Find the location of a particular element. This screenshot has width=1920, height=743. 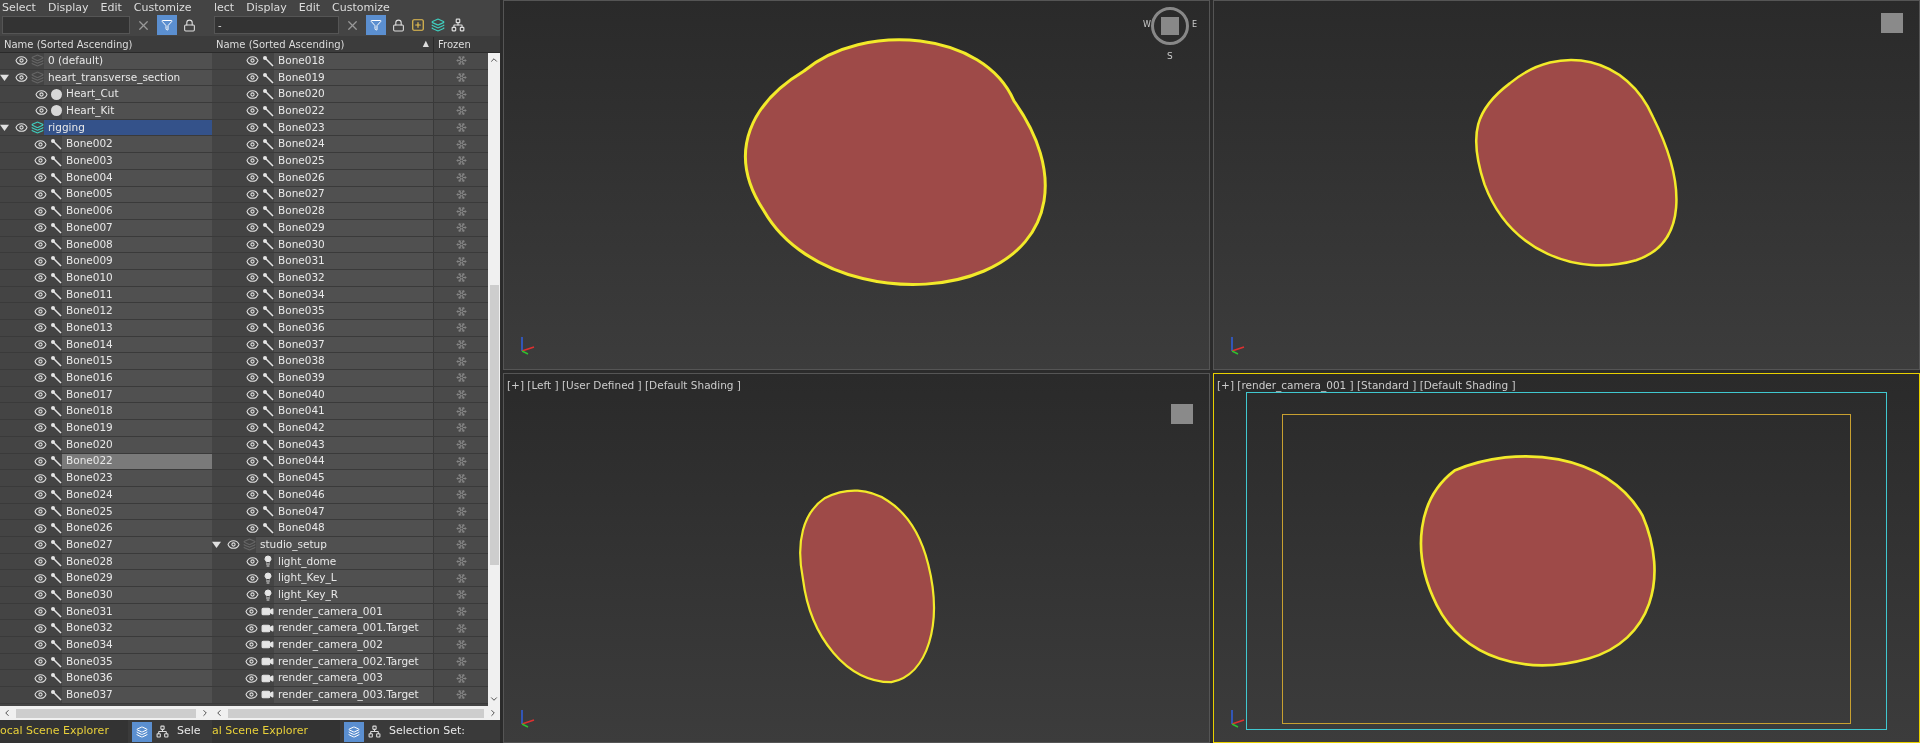

tree-item: render_camera_003.Target is located at coordinates (353, 695).